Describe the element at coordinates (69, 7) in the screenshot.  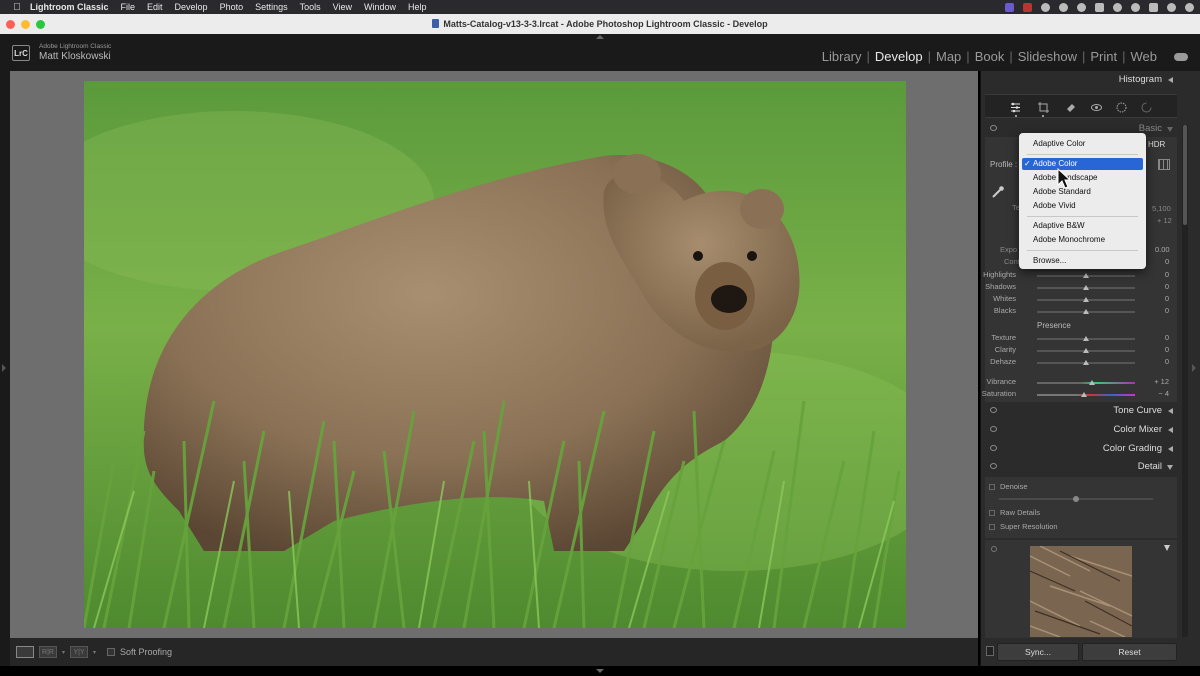
I see `menu-app: Lightroom Classic` at that location.